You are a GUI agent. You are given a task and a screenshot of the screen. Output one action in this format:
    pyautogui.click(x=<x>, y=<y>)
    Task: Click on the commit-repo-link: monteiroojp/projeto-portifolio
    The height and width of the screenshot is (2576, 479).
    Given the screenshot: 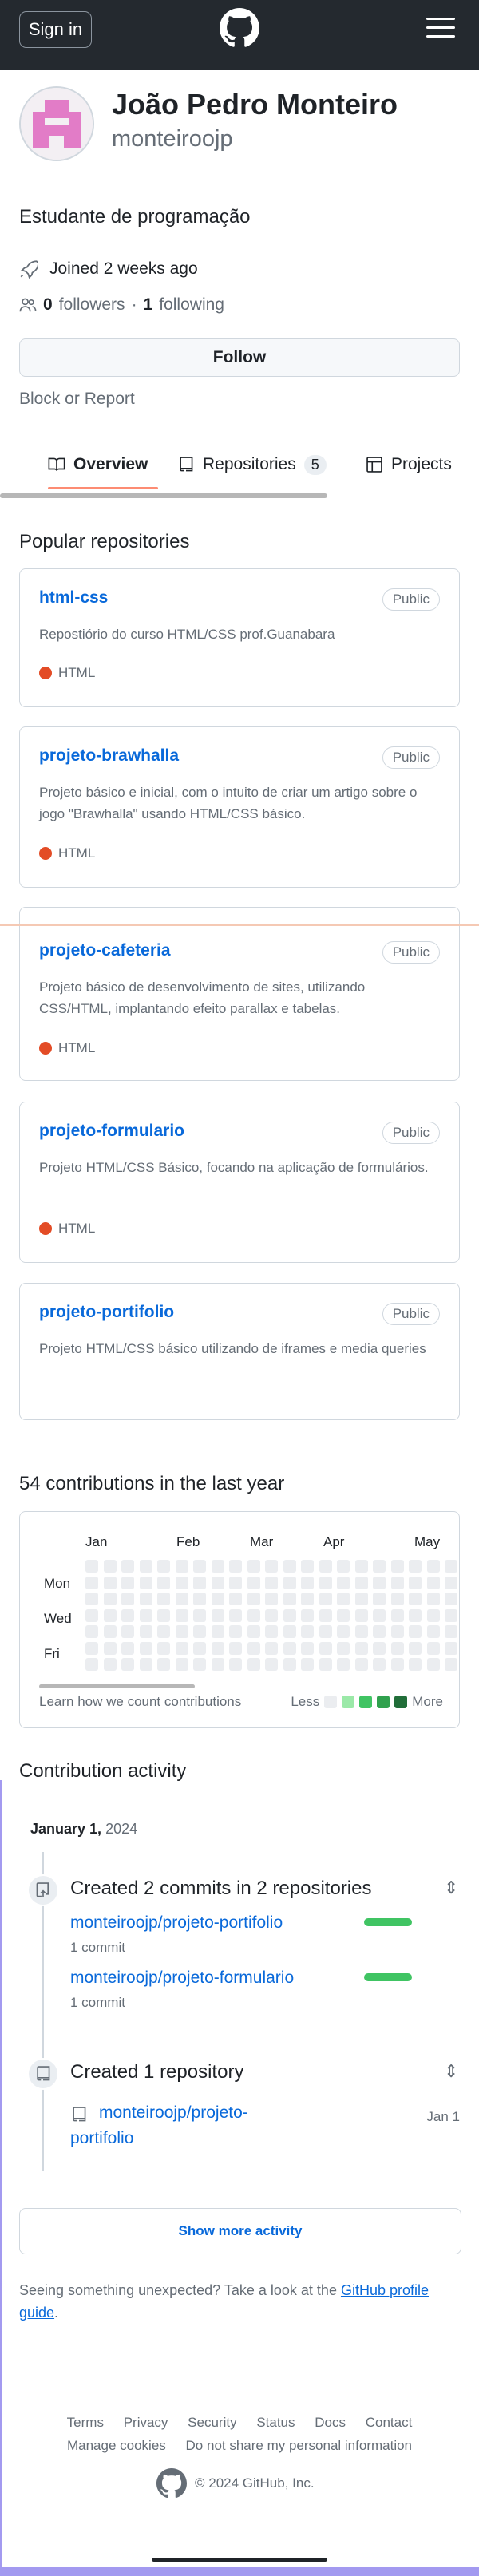 What is the action you would take?
    pyautogui.click(x=176, y=1923)
    